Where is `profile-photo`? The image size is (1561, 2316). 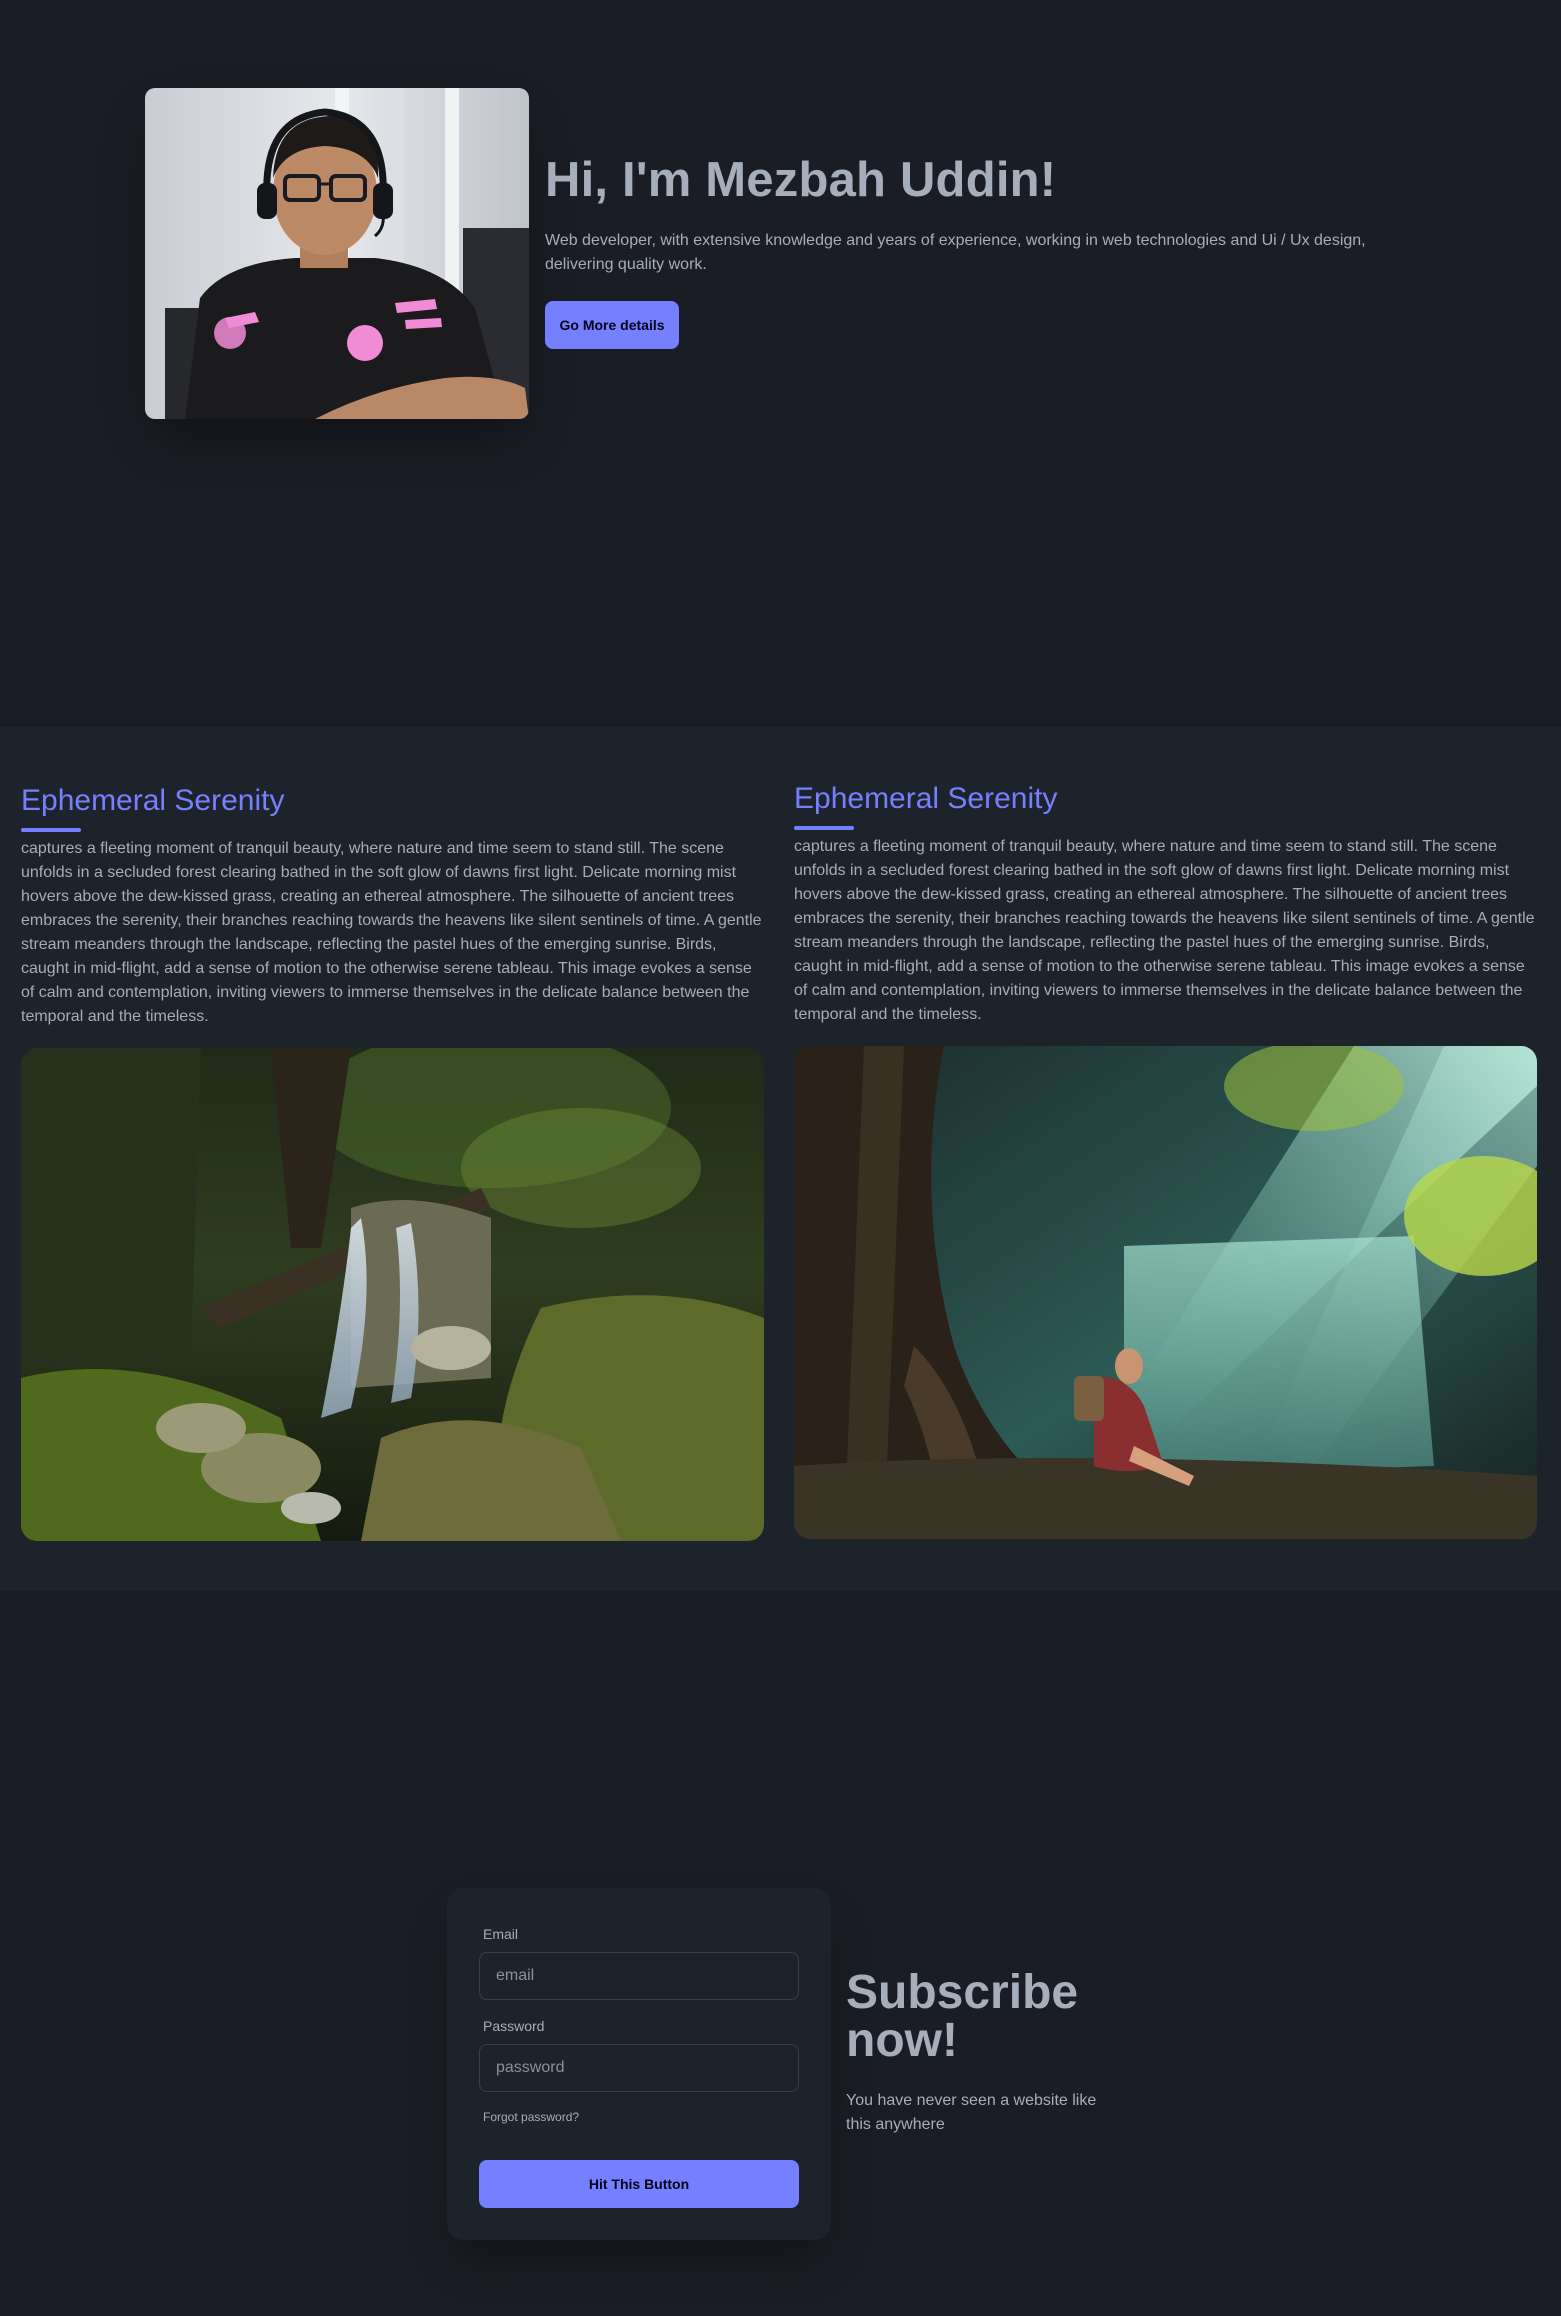 profile-photo is located at coordinates (337, 253).